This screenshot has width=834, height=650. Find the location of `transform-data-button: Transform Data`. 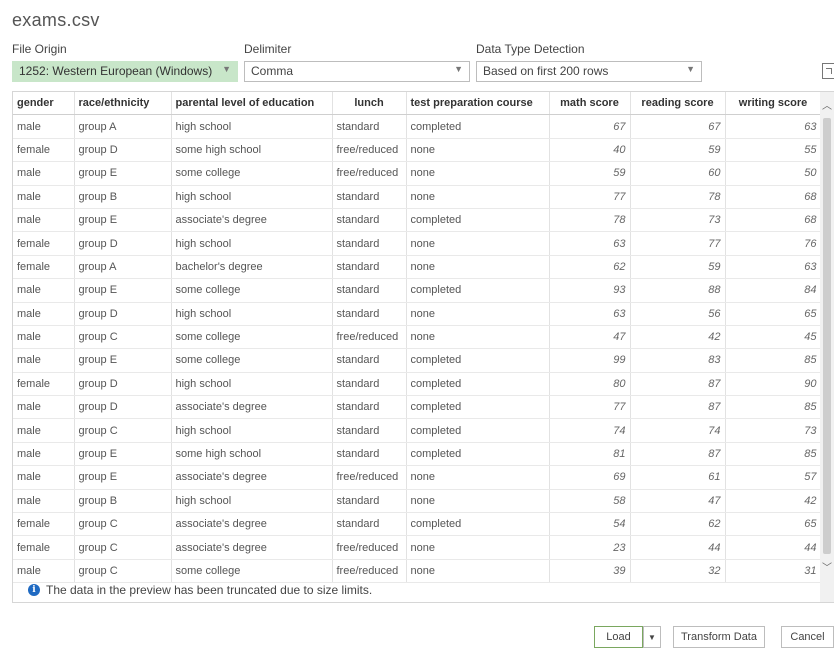

transform-data-button: Transform Data is located at coordinates (719, 637).